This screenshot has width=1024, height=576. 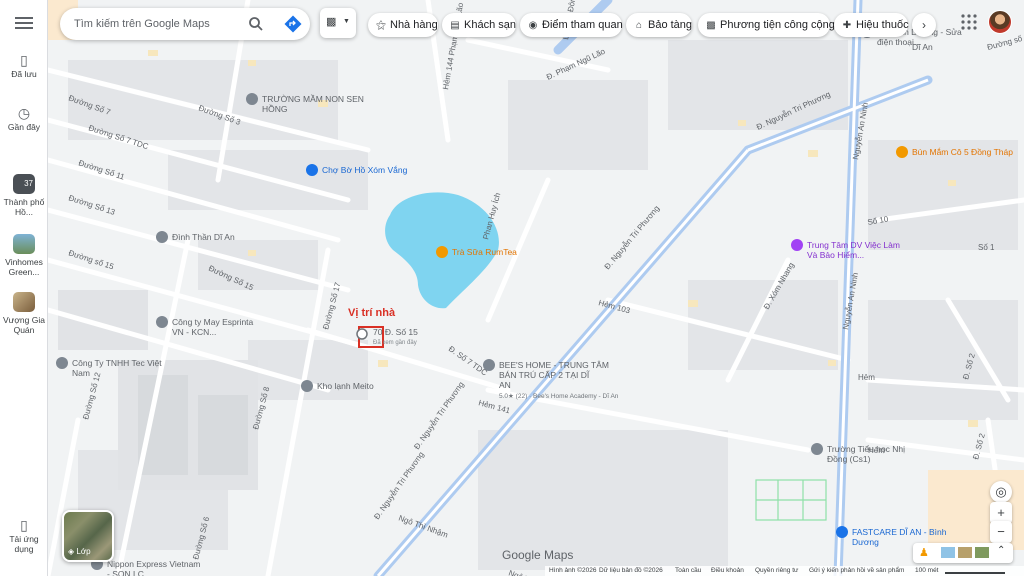 I want to click on chip-label: Khách sạn, so click(x=490, y=25).